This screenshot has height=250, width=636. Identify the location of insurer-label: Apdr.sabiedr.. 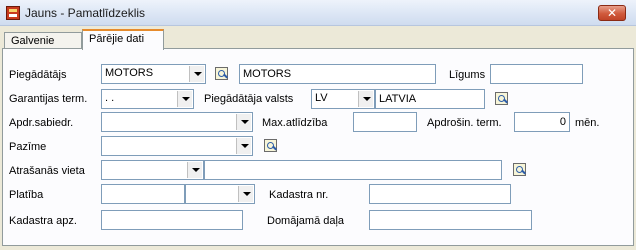
(41, 123).